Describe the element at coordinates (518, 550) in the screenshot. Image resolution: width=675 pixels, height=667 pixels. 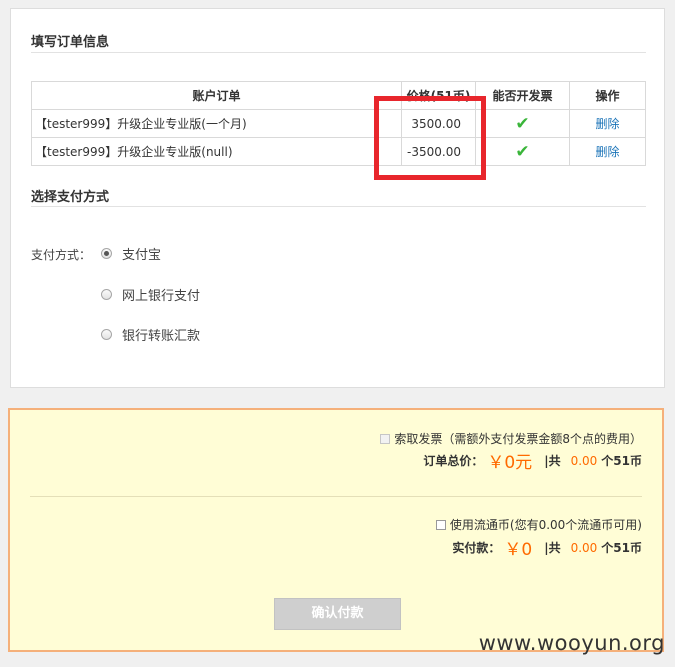
I see `actual-payment-value: ￥0` at that location.